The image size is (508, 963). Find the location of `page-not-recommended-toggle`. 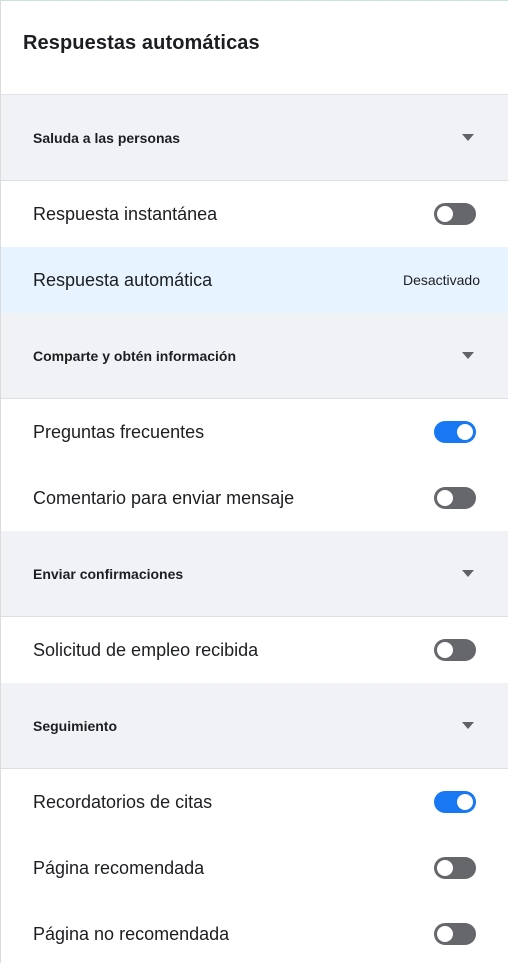

page-not-recommended-toggle is located at coordinates (455, 934).